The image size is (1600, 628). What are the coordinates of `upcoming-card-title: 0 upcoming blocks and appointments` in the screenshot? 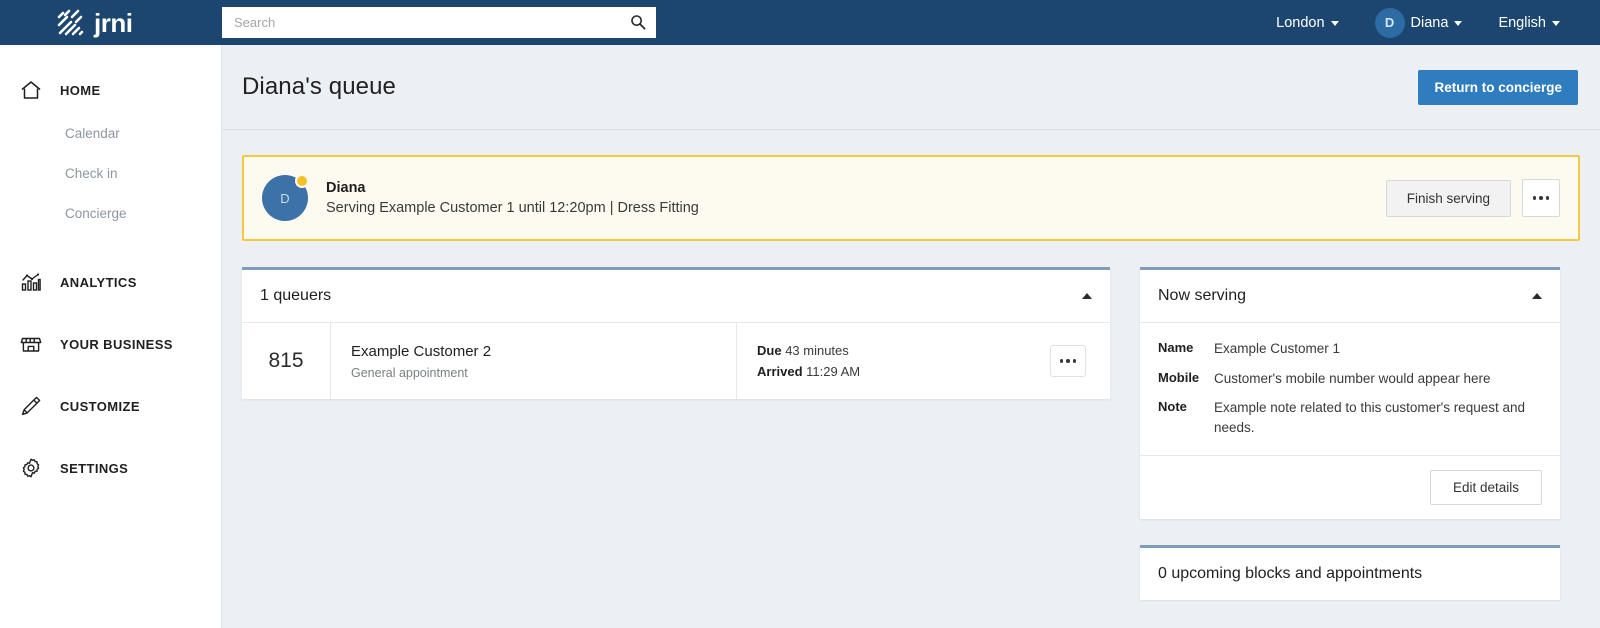 It's located at (1290, 574).